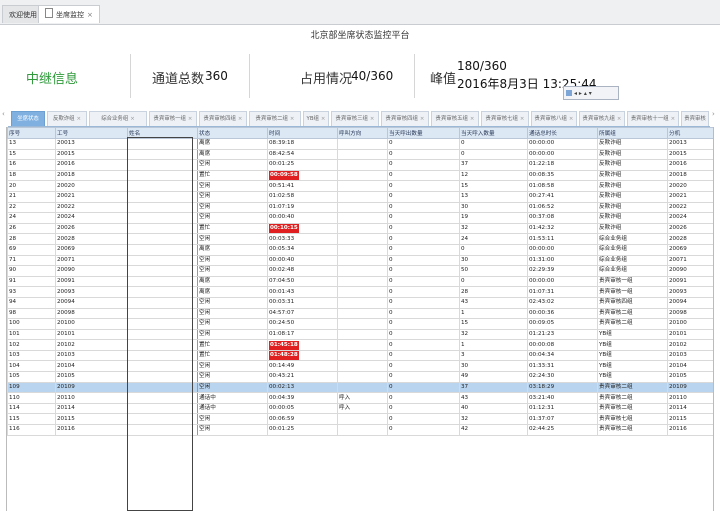 This screenshot has width=720, height=511. What do you see at coordinates (360, 207) in the screenshot?
I see `table-row: 22 20022 空闲 01:07:19 0 30 01:06:52 反欺诈组 20022` at bounding box center [360, 207].